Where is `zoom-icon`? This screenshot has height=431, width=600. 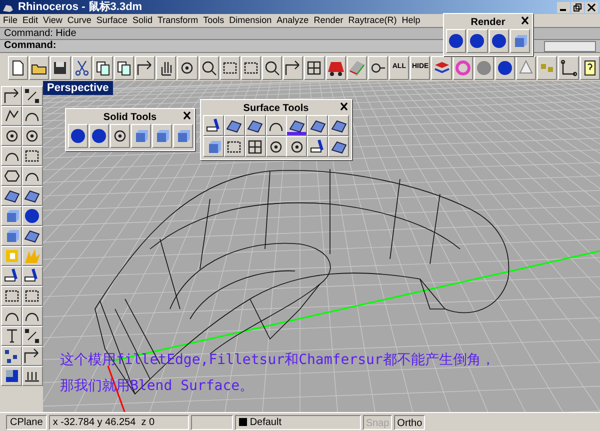 zoom-icon is located at coordinates (209, 67).